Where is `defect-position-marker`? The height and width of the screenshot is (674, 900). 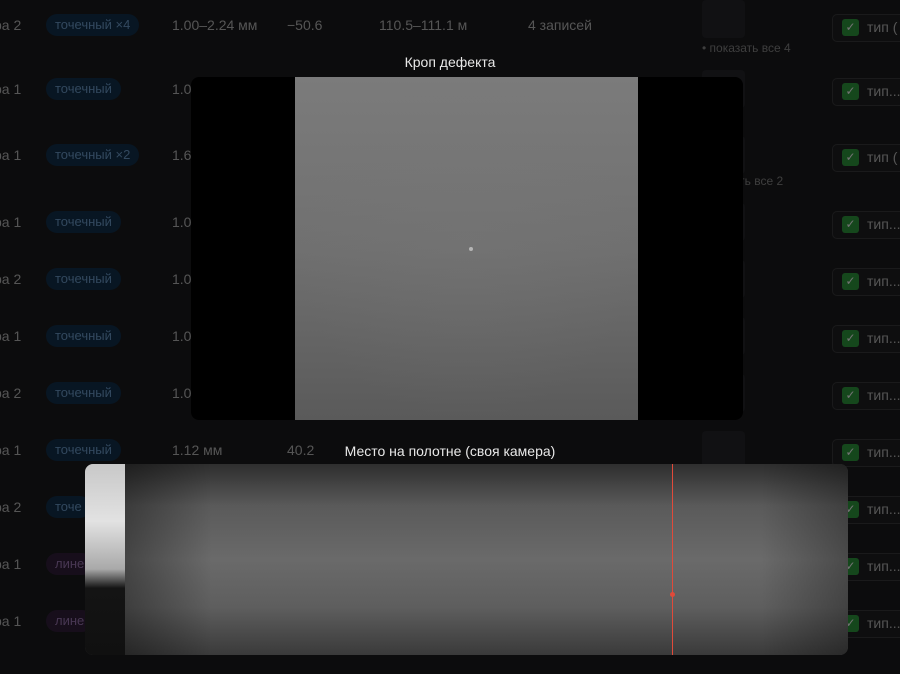 defect-position-marker is located at coordinates (672, 559).